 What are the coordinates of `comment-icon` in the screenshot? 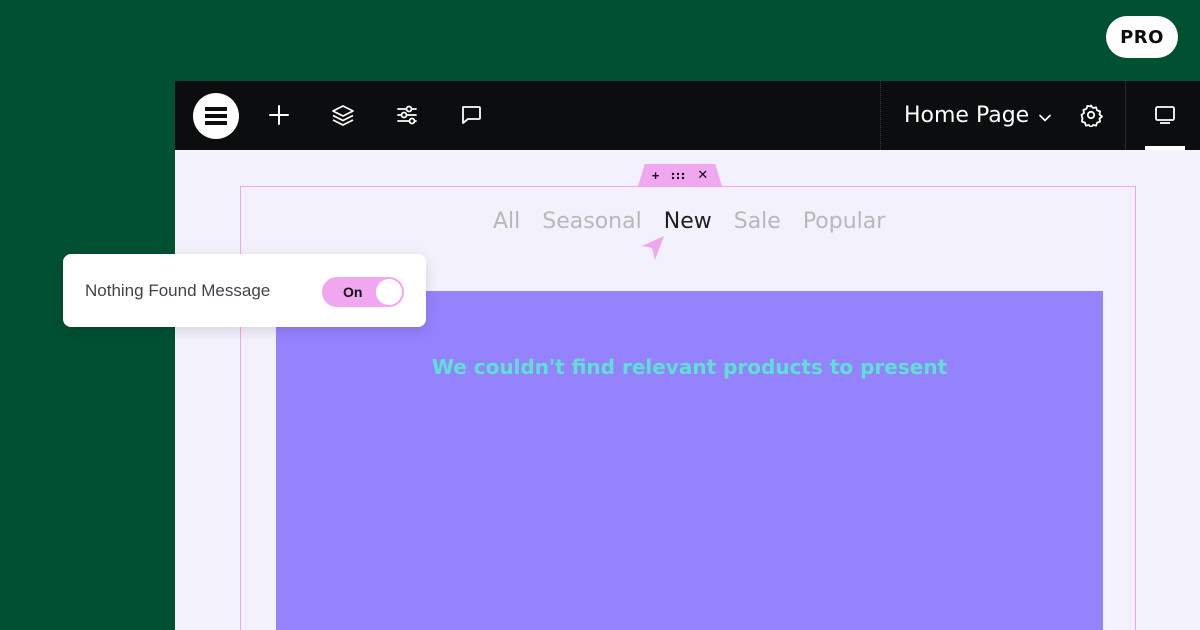 It's located at (471, 115).